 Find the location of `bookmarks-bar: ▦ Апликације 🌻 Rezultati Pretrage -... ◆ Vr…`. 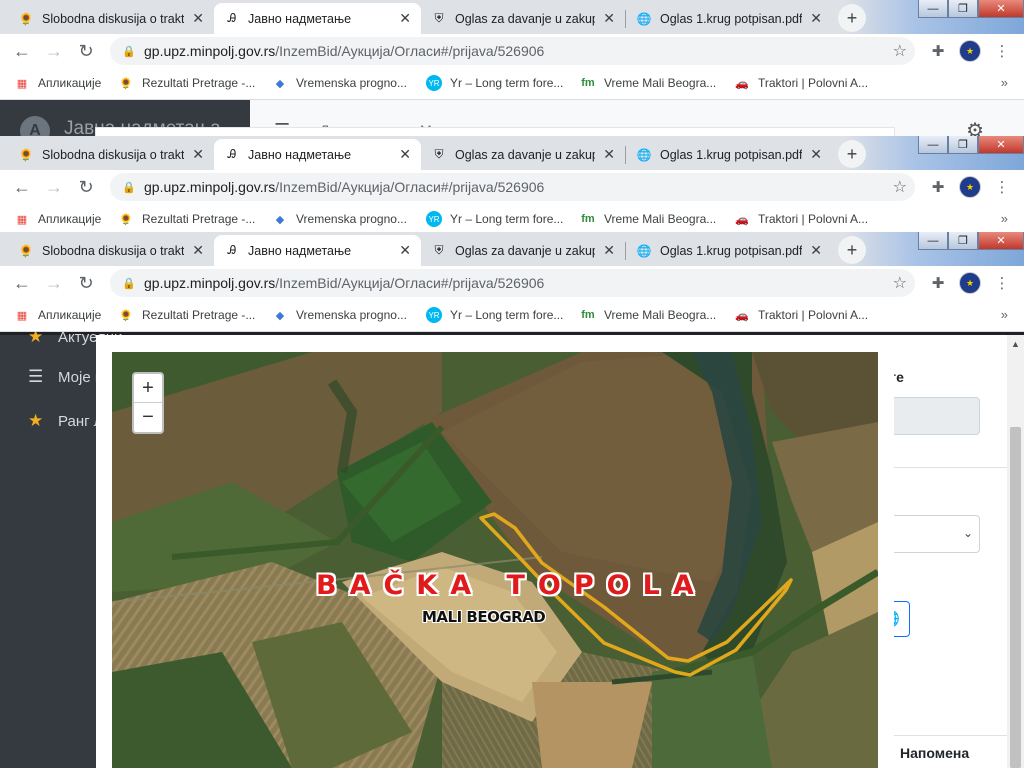

bookmarks-bar: ▦ Апликације 🌻 Rezultati Pretrage -... ◆ Vr… is located at coordinates (512, 84).